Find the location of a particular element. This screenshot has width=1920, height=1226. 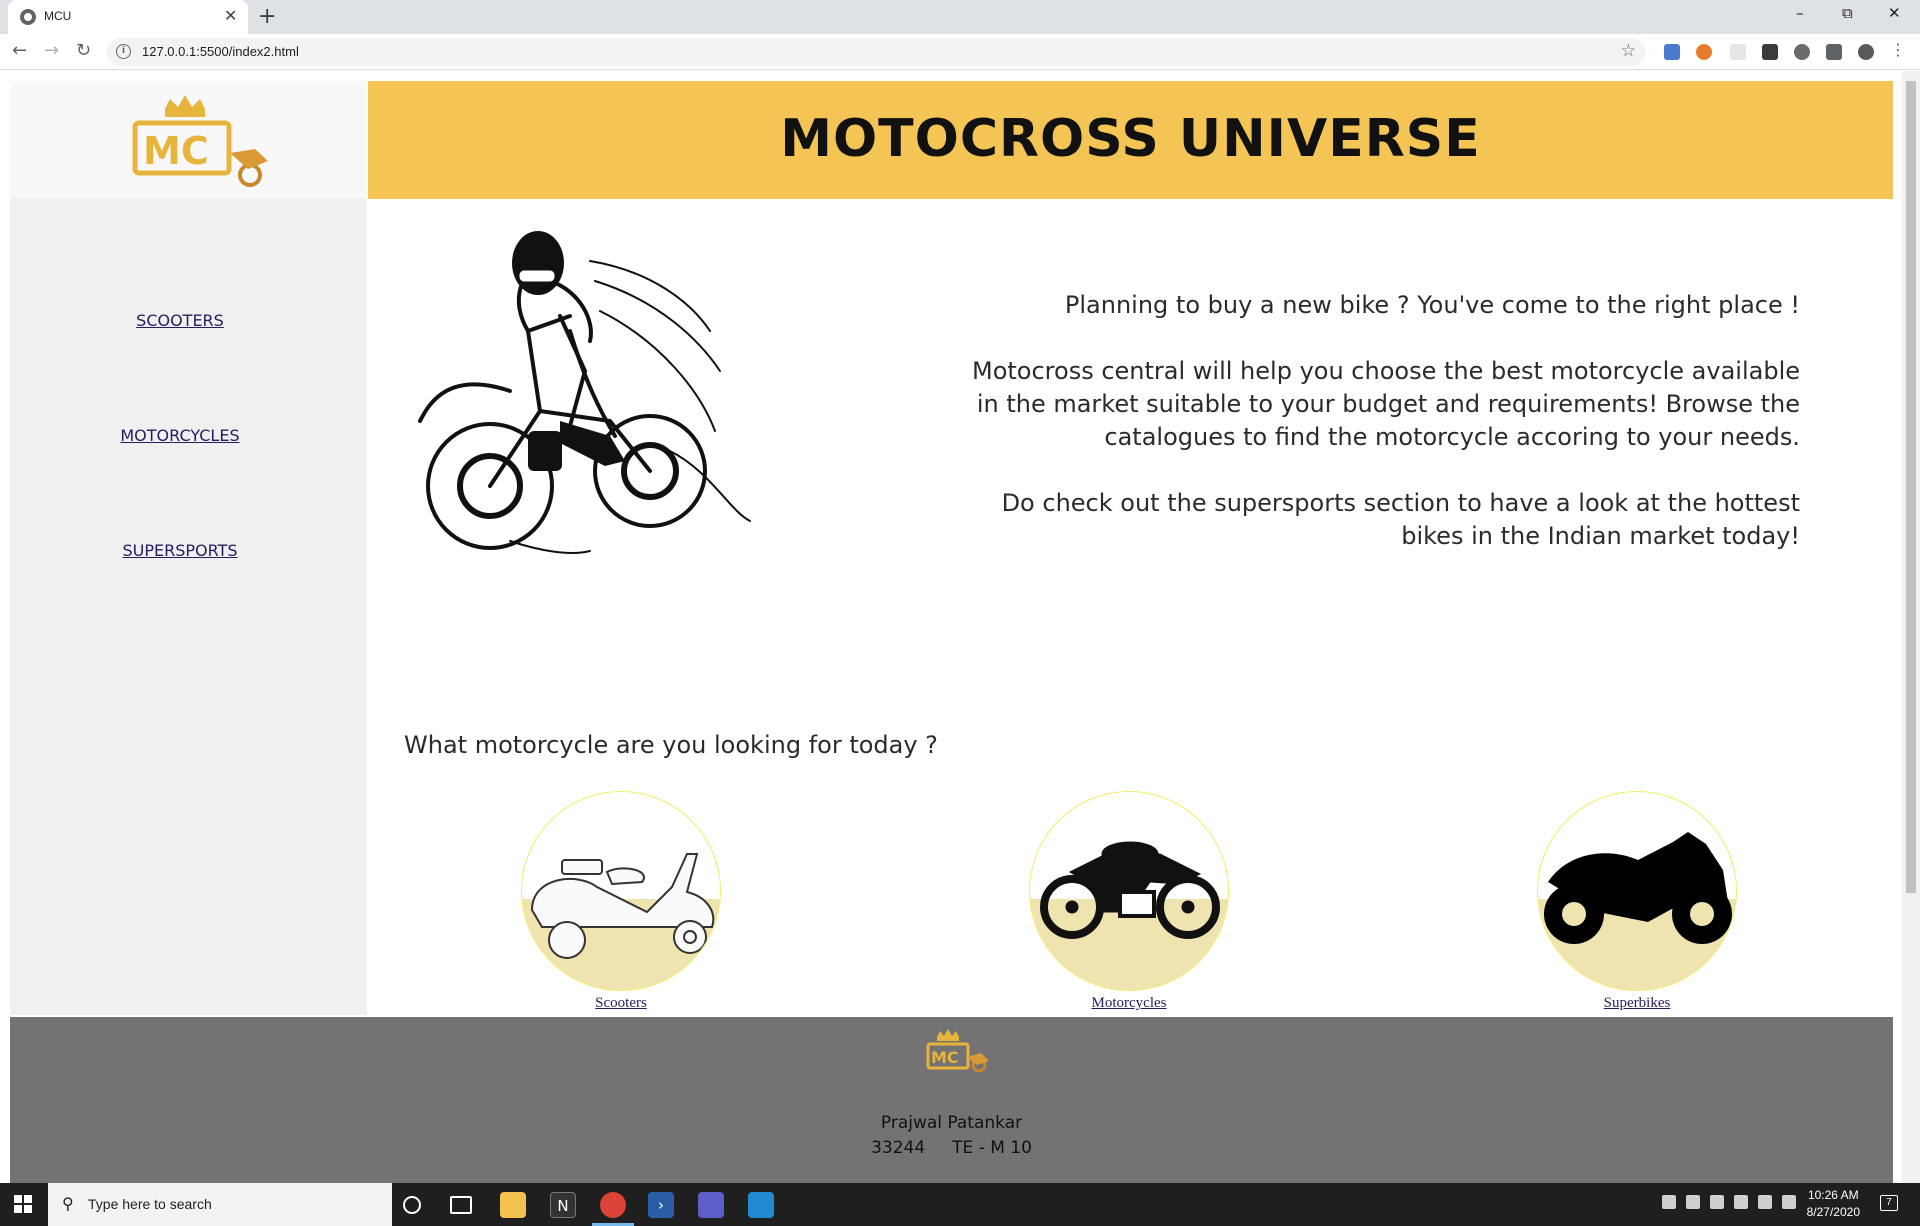

author-roll: 33244 TE - M 10 is located at coordinates (951, 1148).